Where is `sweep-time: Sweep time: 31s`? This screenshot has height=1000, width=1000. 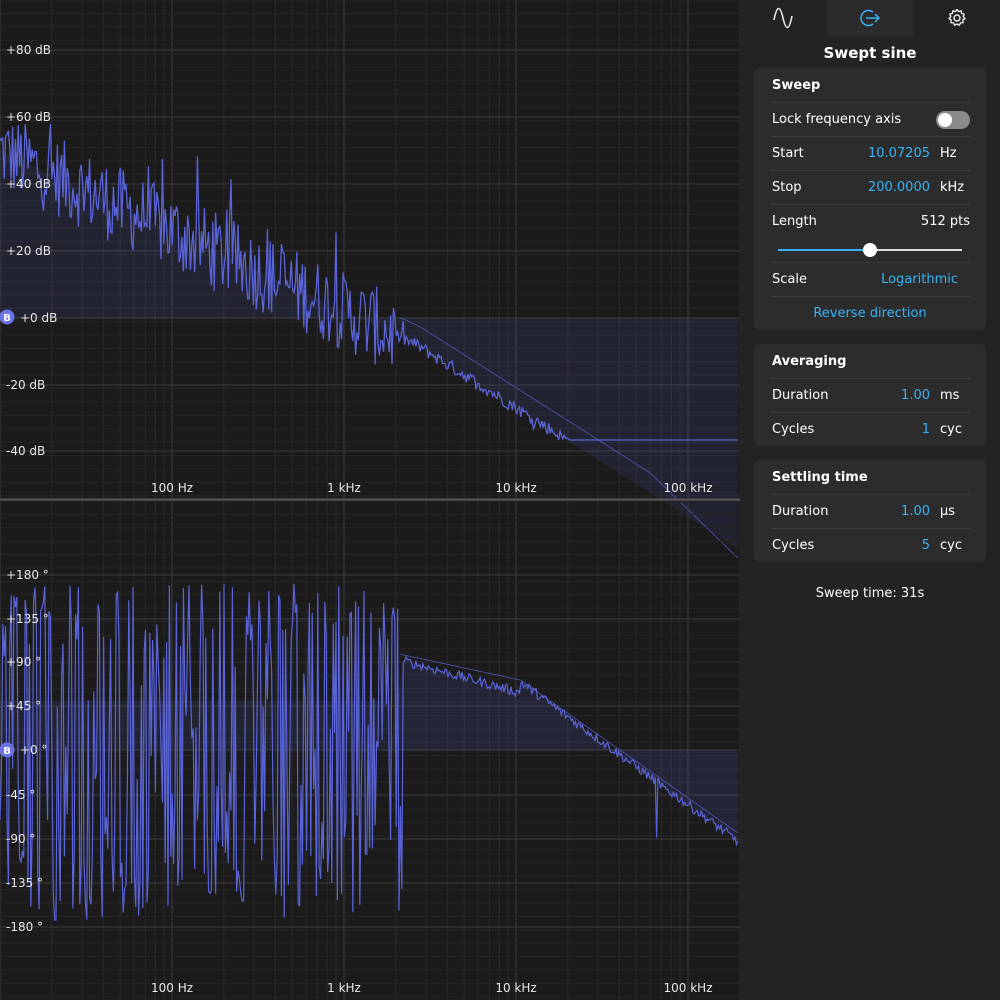
sweep-time: Sweep time: 31s is located at coordinates (870, 593).